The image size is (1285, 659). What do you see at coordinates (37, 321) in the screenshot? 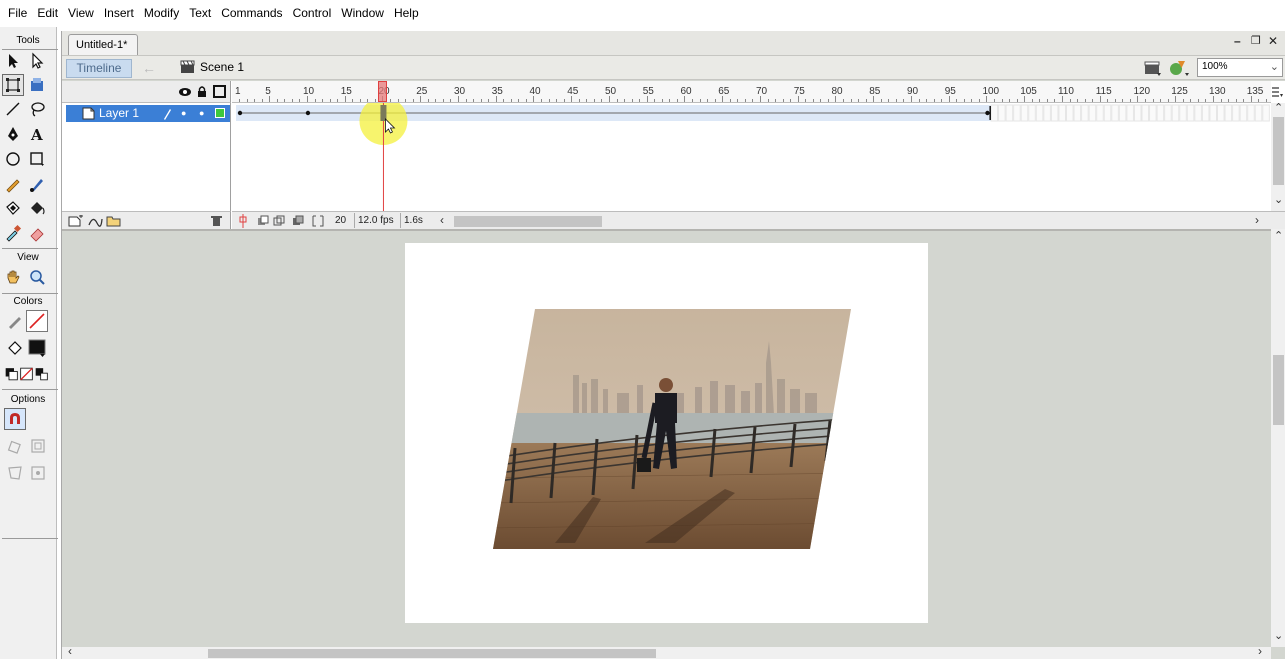
I see `stroke-color-swatch` at bounding box center [37, 321].